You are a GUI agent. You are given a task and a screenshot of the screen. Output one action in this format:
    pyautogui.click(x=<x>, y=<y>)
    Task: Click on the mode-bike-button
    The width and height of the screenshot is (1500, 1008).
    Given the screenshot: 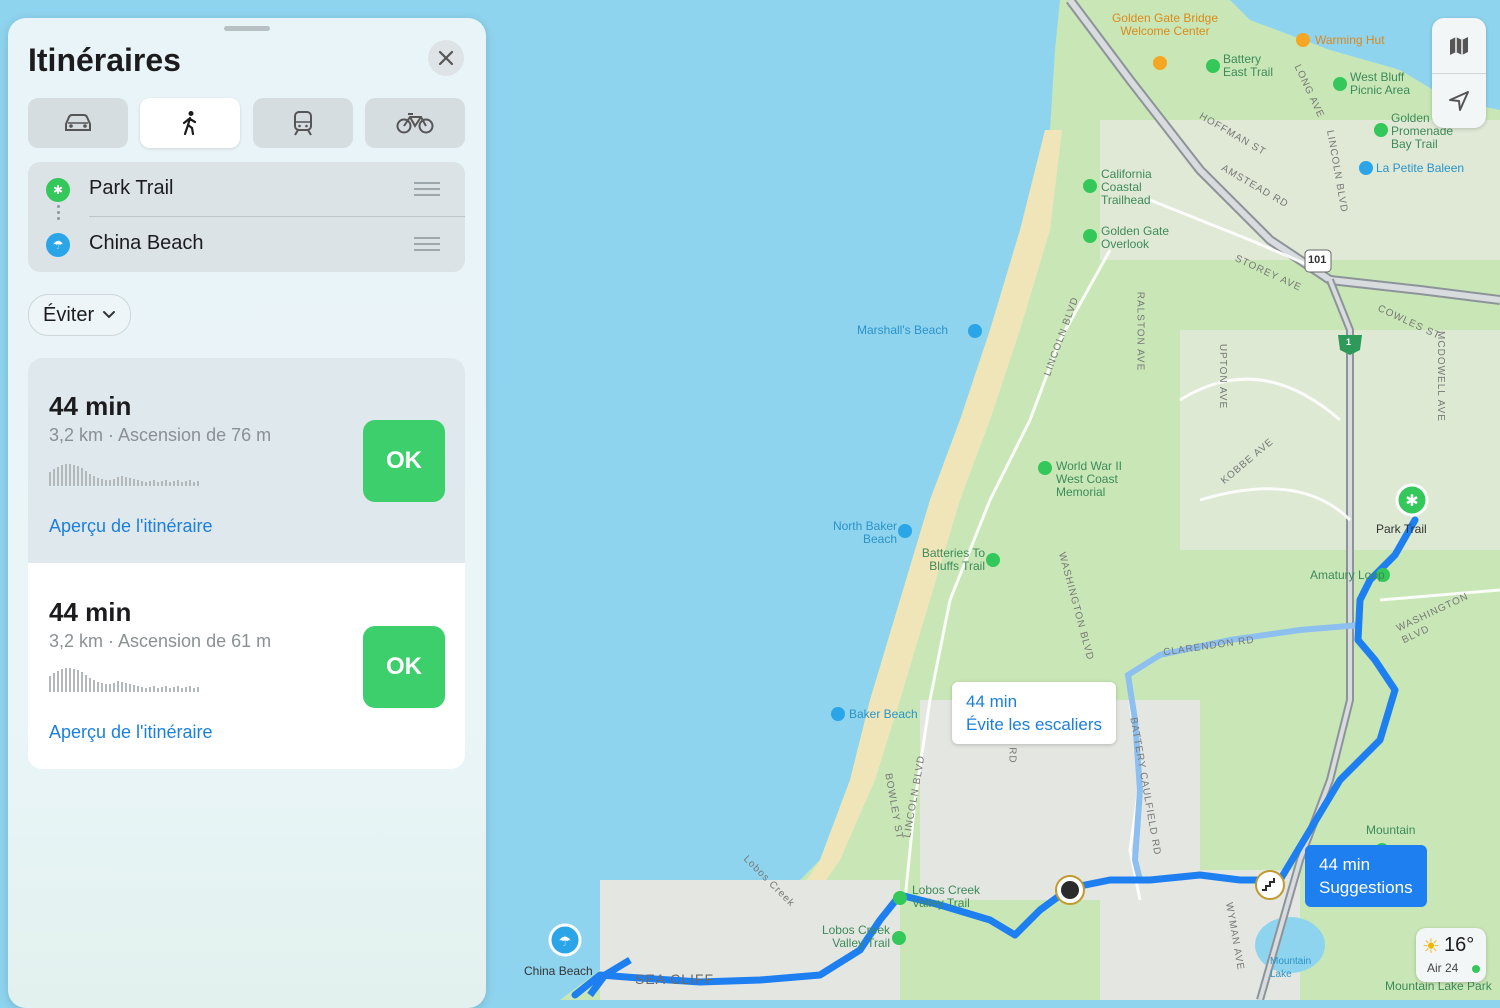 What is the action you would take?
    pyautogui.click(x=415, y=123)
    